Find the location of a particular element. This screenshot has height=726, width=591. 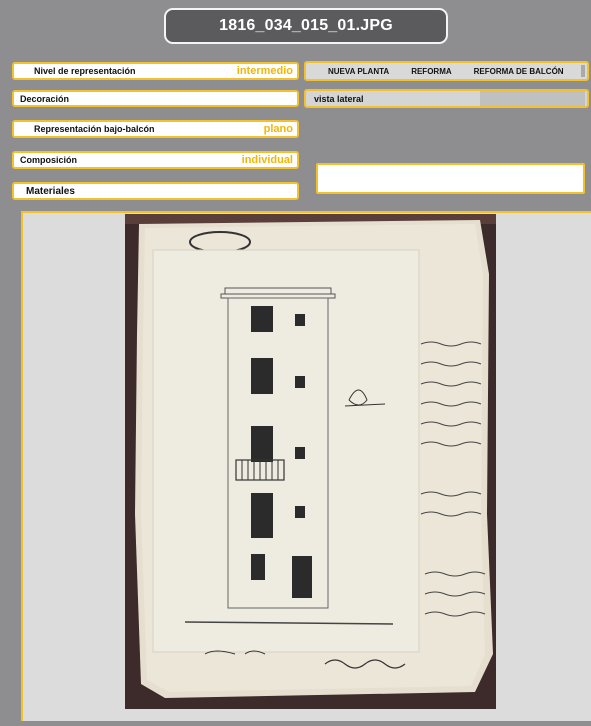

field-value: plano is located at coordinates (278, 129).